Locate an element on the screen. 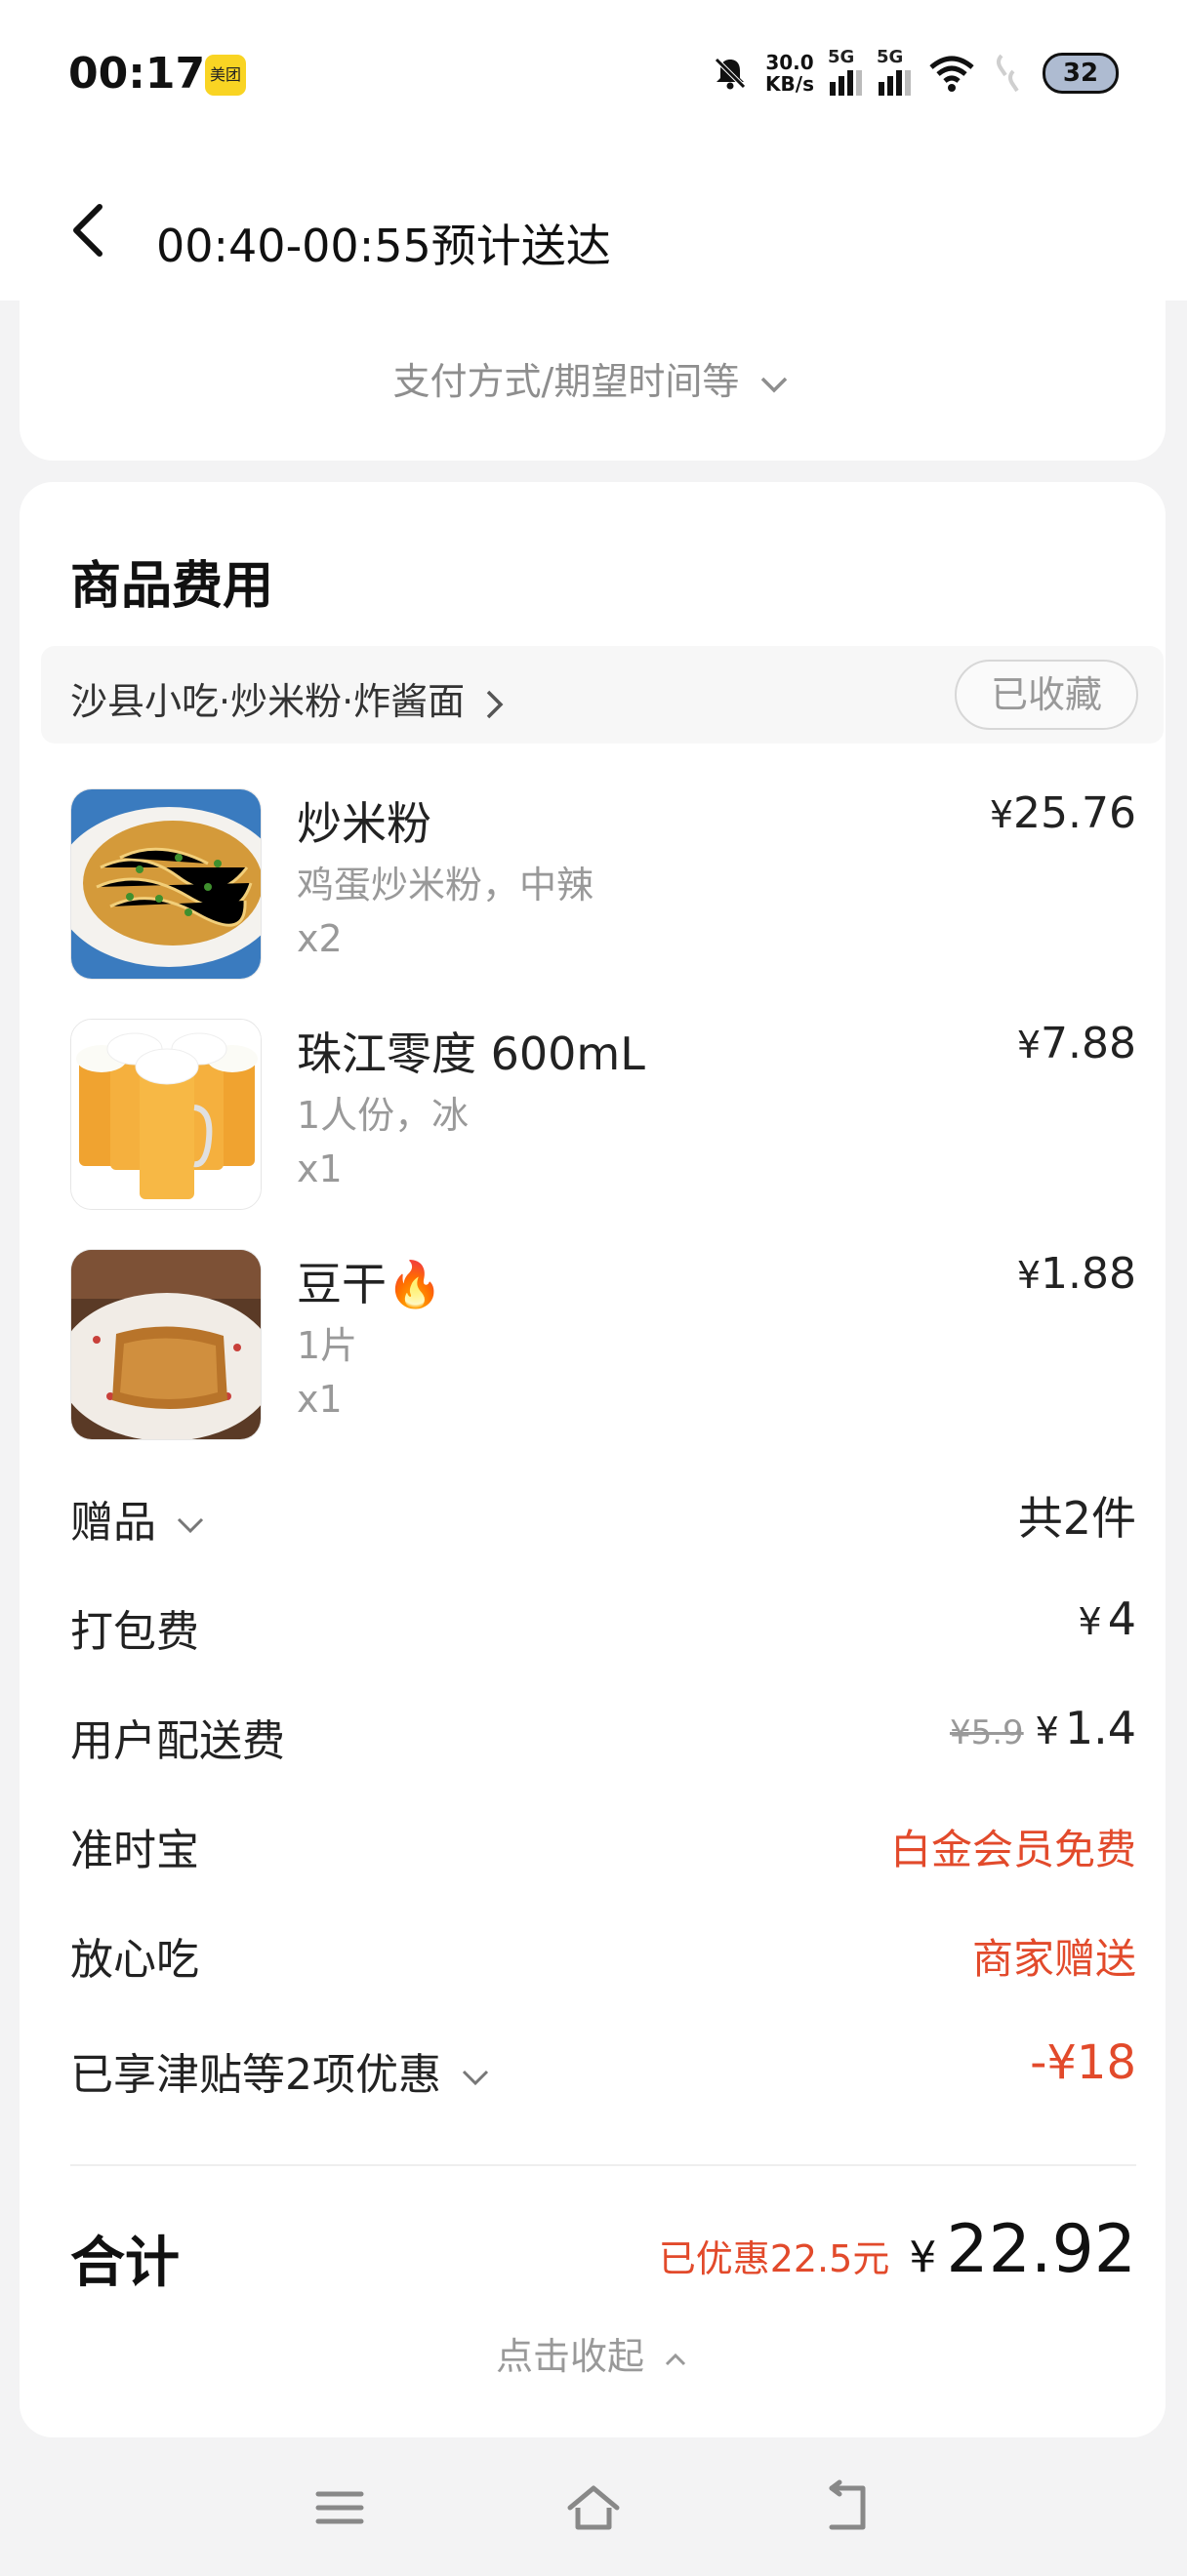  network-speed: 30.0 KB/s is located at coordinates (789, 73).